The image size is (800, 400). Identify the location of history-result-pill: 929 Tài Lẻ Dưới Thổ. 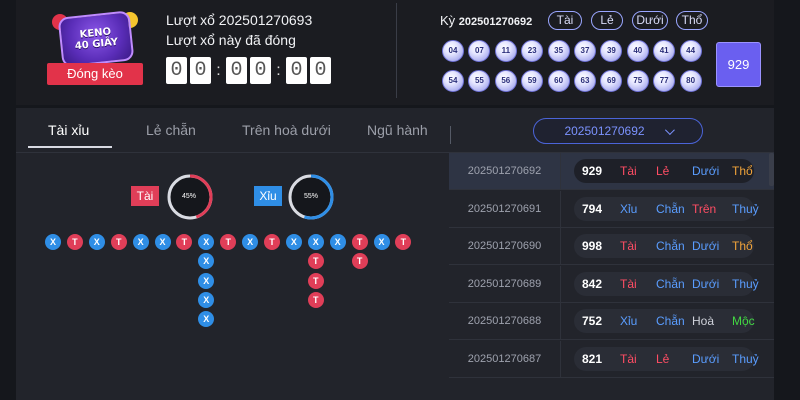
(664, 171).